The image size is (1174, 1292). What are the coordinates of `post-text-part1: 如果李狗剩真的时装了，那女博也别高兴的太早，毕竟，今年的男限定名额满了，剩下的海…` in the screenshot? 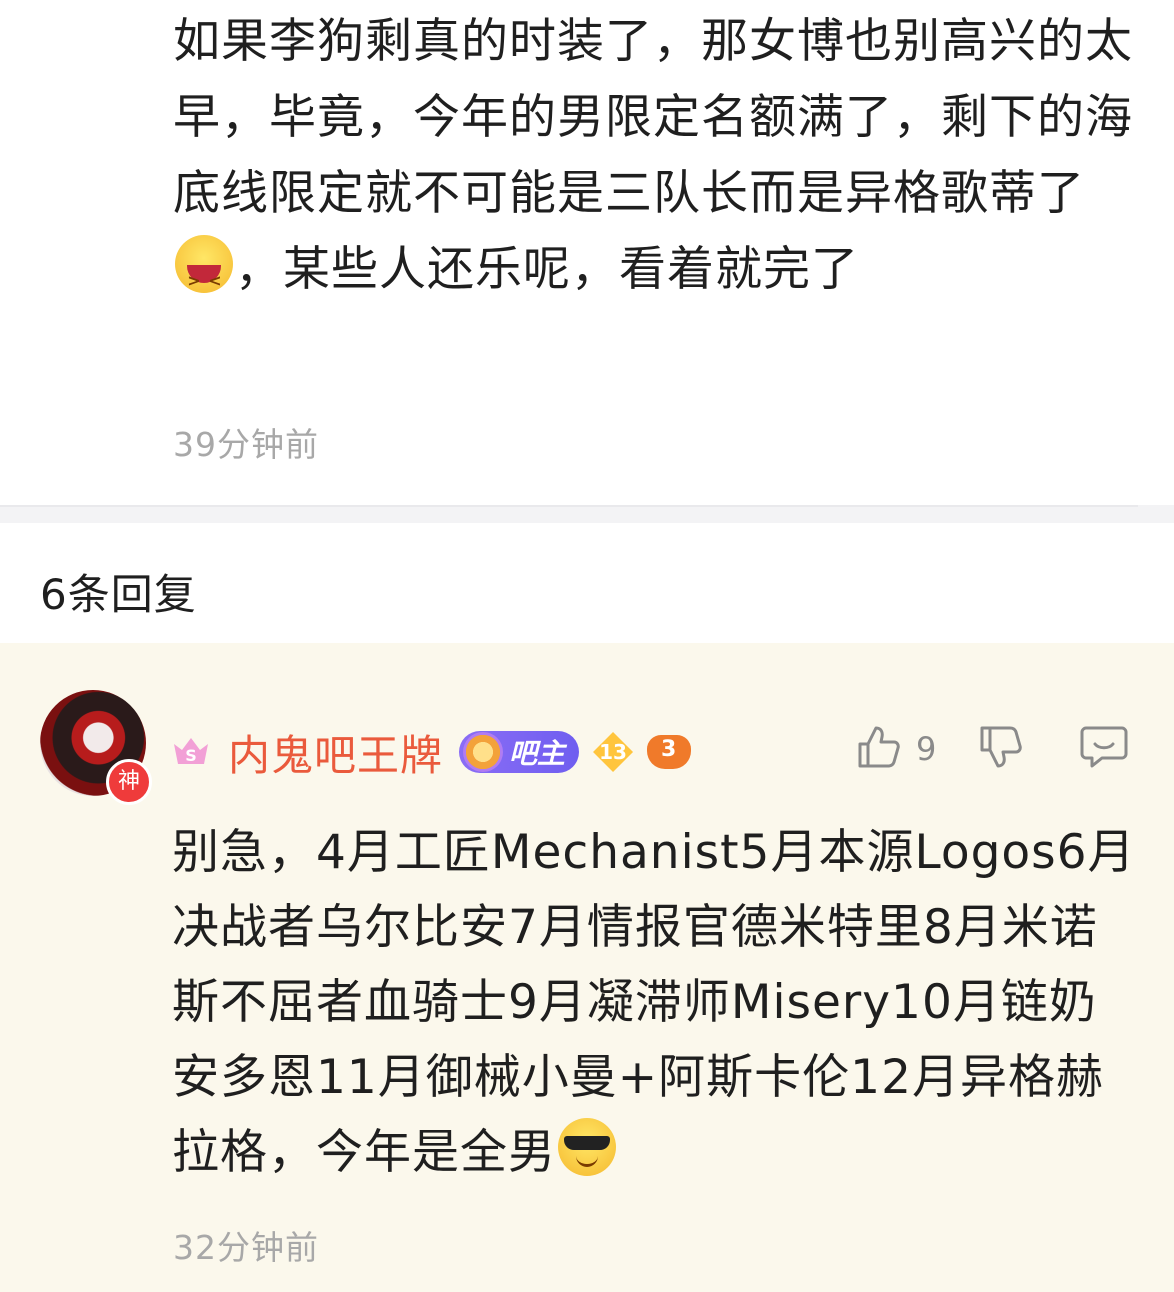 It's located at (653, 117).